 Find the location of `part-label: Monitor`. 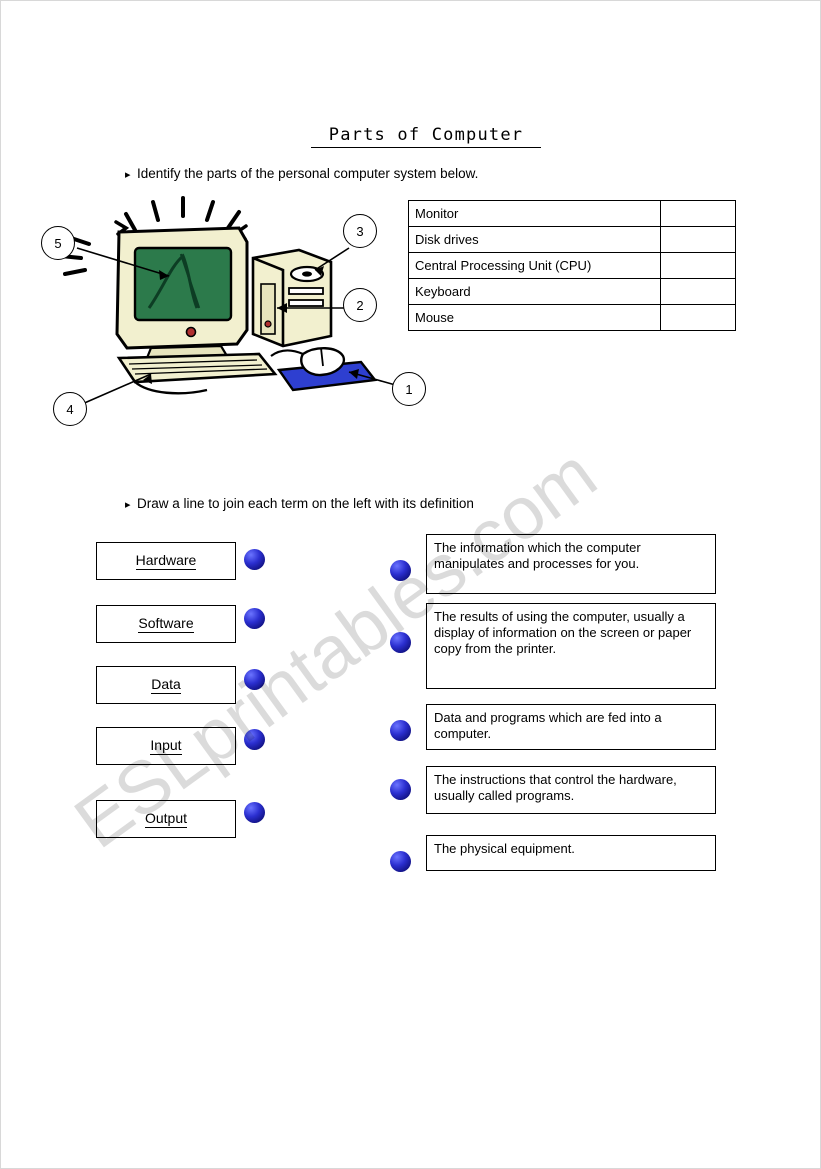

part-label: Monitor is located at coordinates (534, 213).